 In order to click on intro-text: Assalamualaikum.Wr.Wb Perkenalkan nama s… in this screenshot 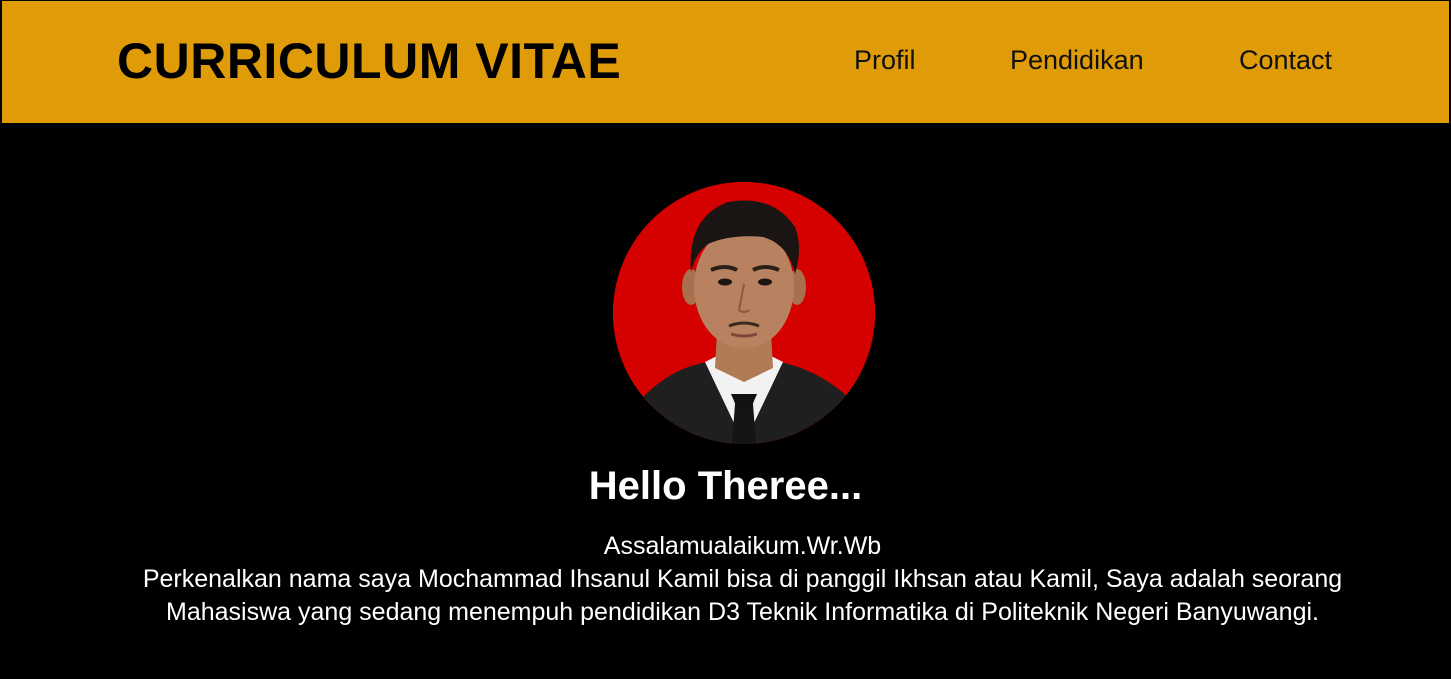, I will do `click(742, 579)`.